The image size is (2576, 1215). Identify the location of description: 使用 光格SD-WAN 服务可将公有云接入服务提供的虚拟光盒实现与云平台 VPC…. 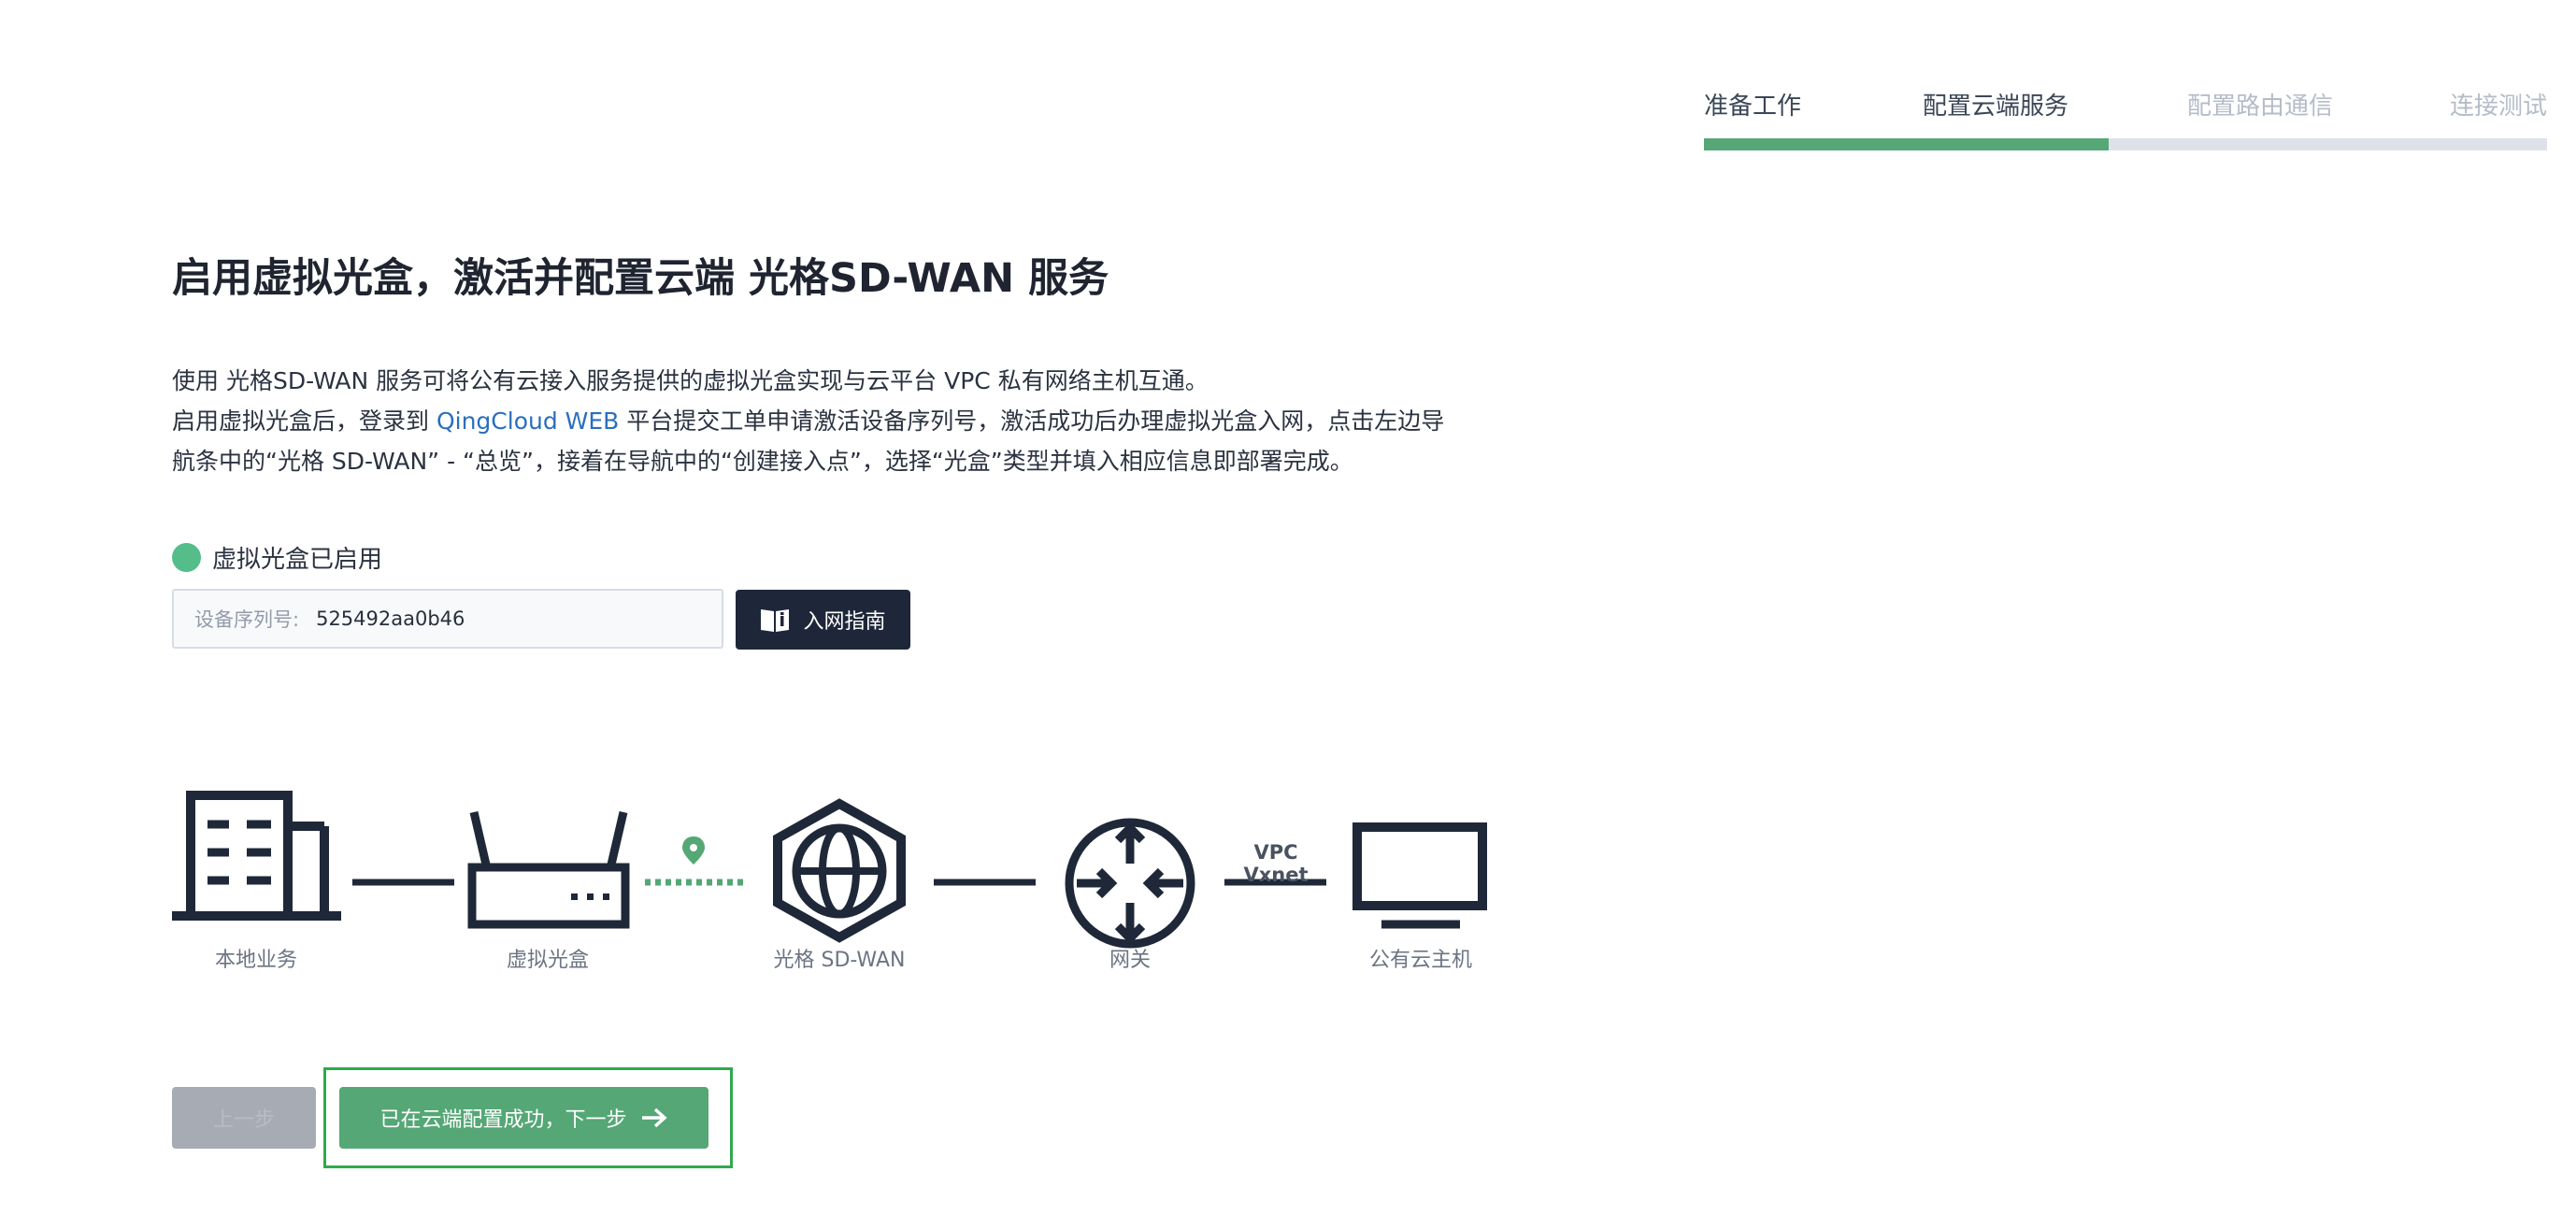
(826, 421).